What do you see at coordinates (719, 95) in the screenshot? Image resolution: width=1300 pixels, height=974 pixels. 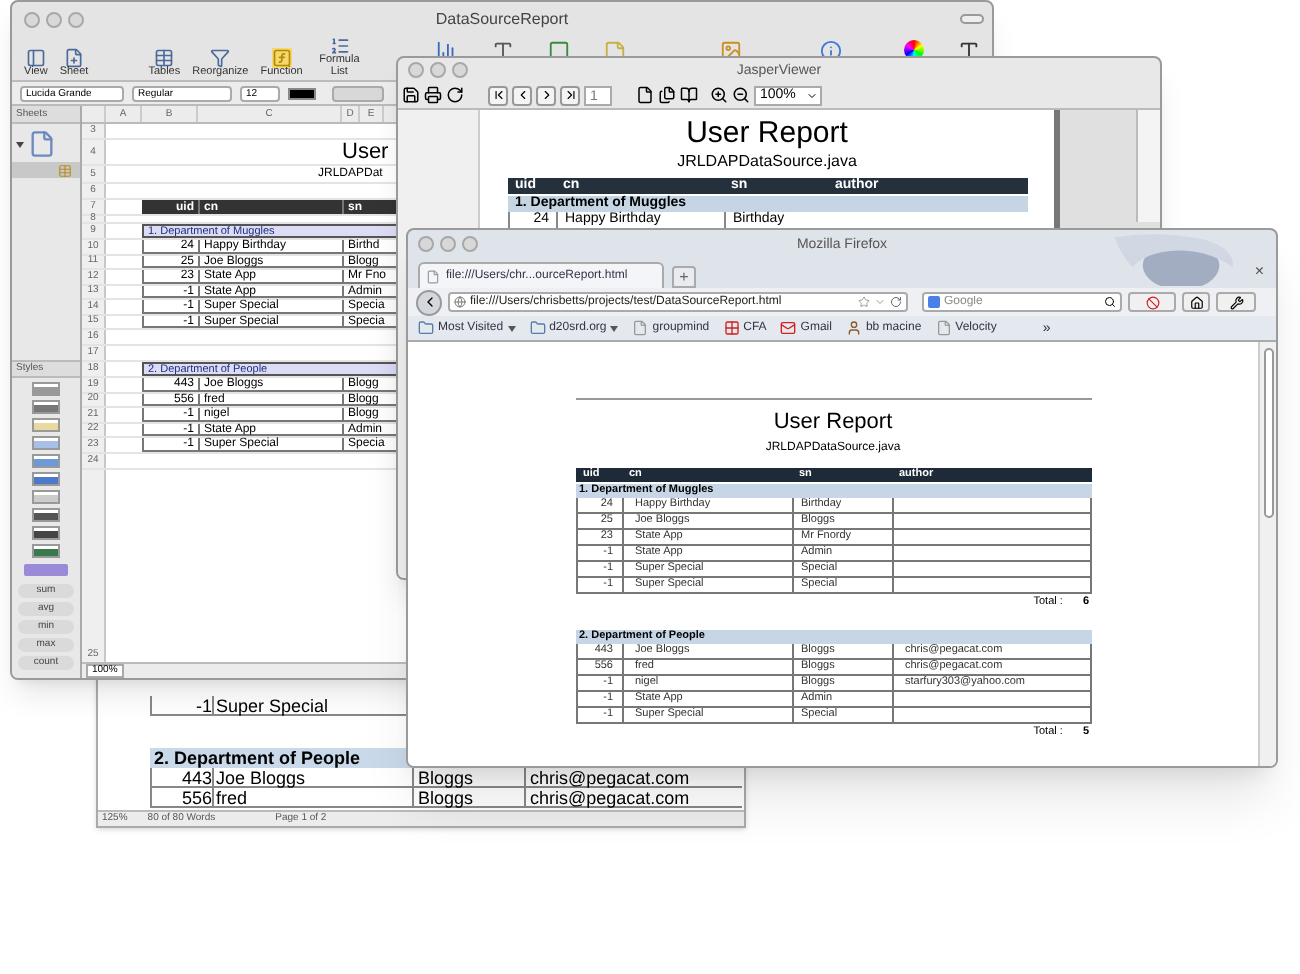 I see `zoom-in-icon` at bounding box center [719, 95].